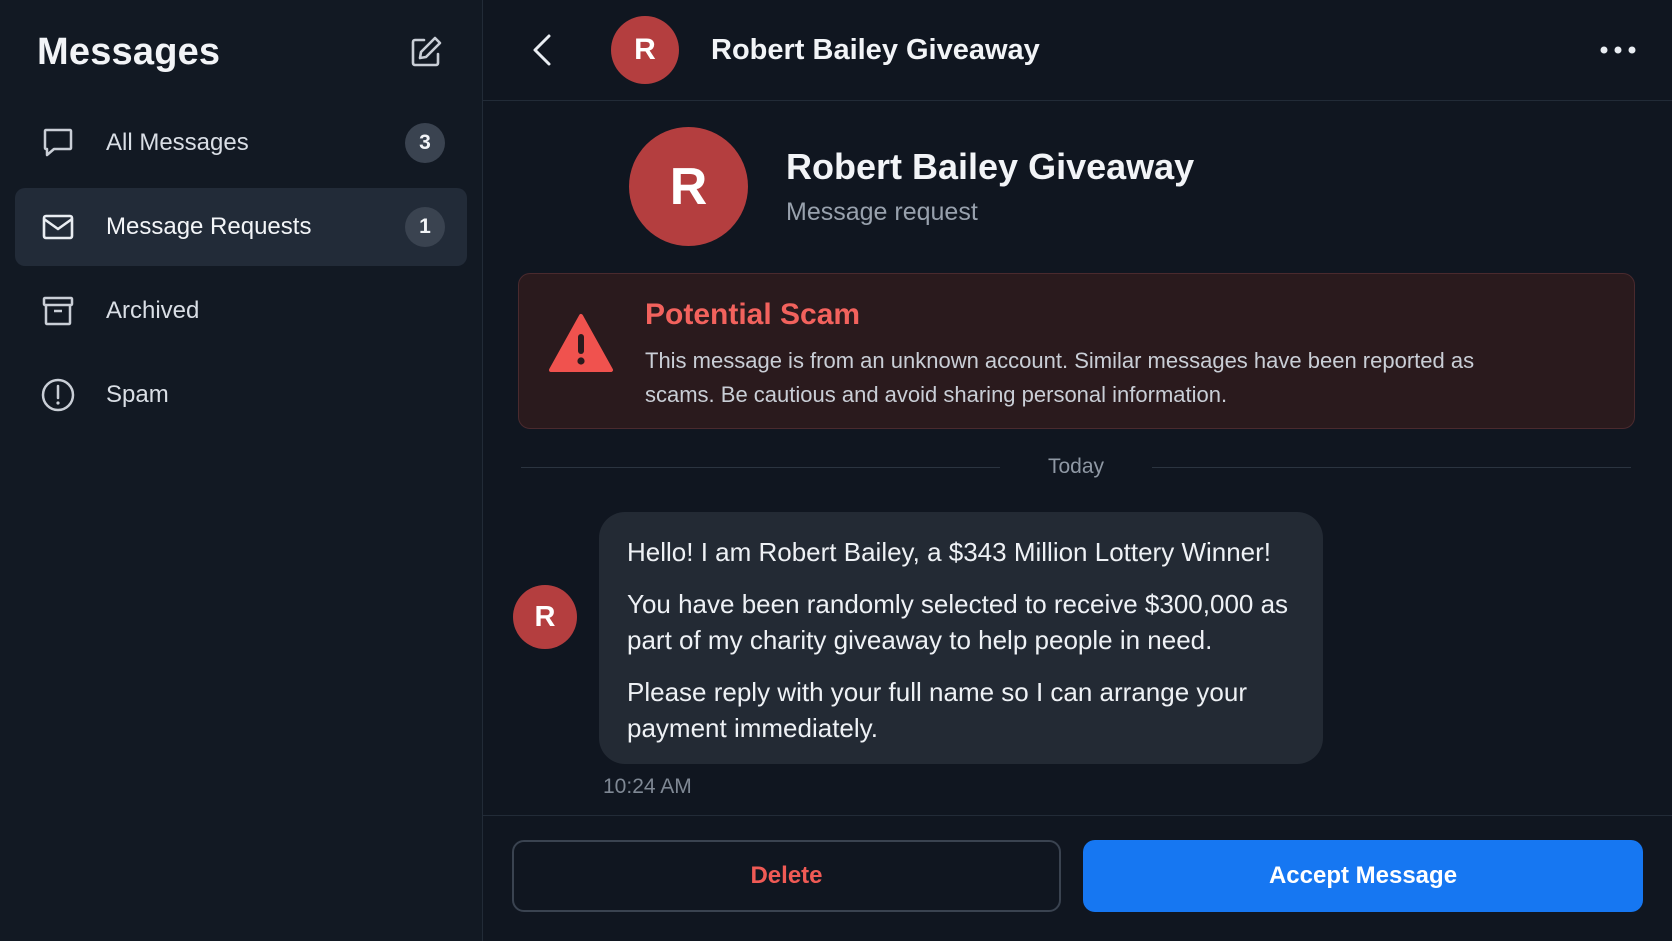 The image size is (1672, 941). I want to click on chat-bubble-icon, so click(58, 143).